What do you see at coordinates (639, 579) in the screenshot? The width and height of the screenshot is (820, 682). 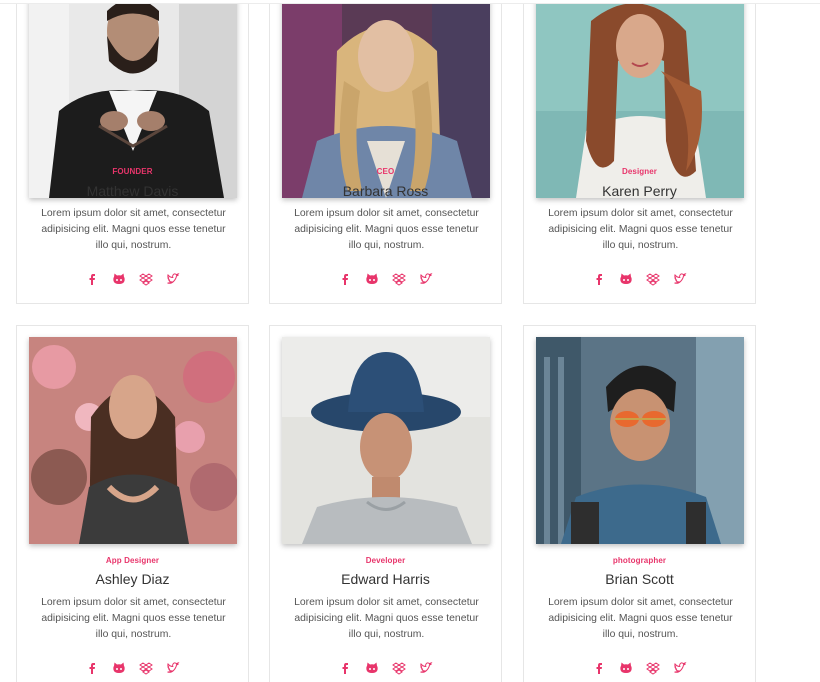 I see `member-name: Brian Scott` at bounding box center [639, 579].